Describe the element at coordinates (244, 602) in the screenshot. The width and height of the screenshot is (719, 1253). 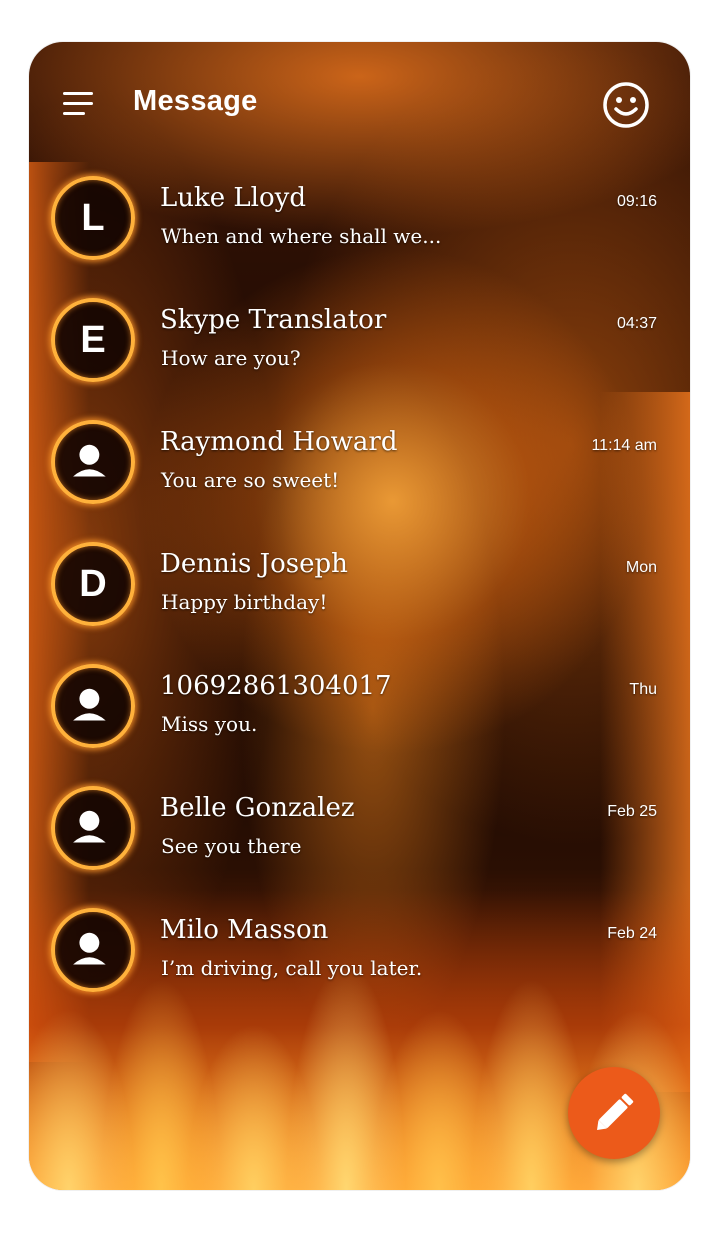
I see `message-preview: Happy birthday!` at that location.